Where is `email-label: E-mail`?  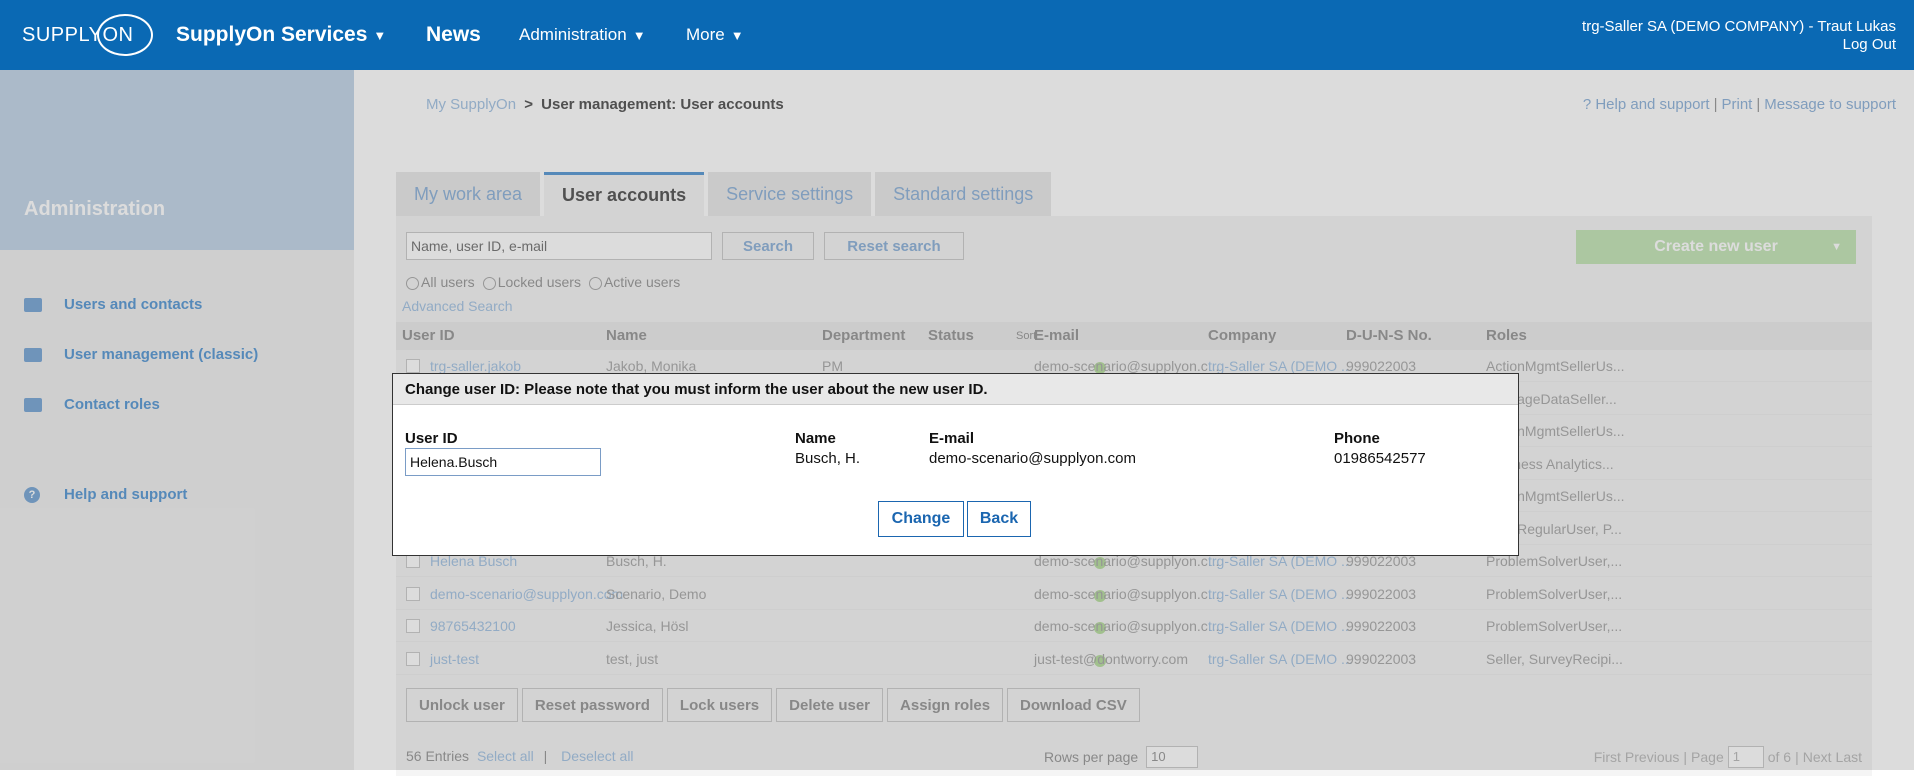 email-label: E-mail is located at coordinates (952, 438).